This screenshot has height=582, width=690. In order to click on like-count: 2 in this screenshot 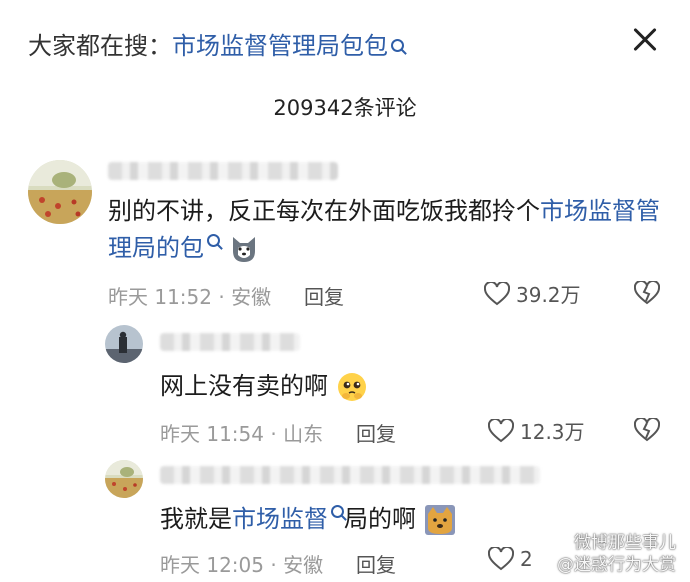, I will do `click(526, 559)`.